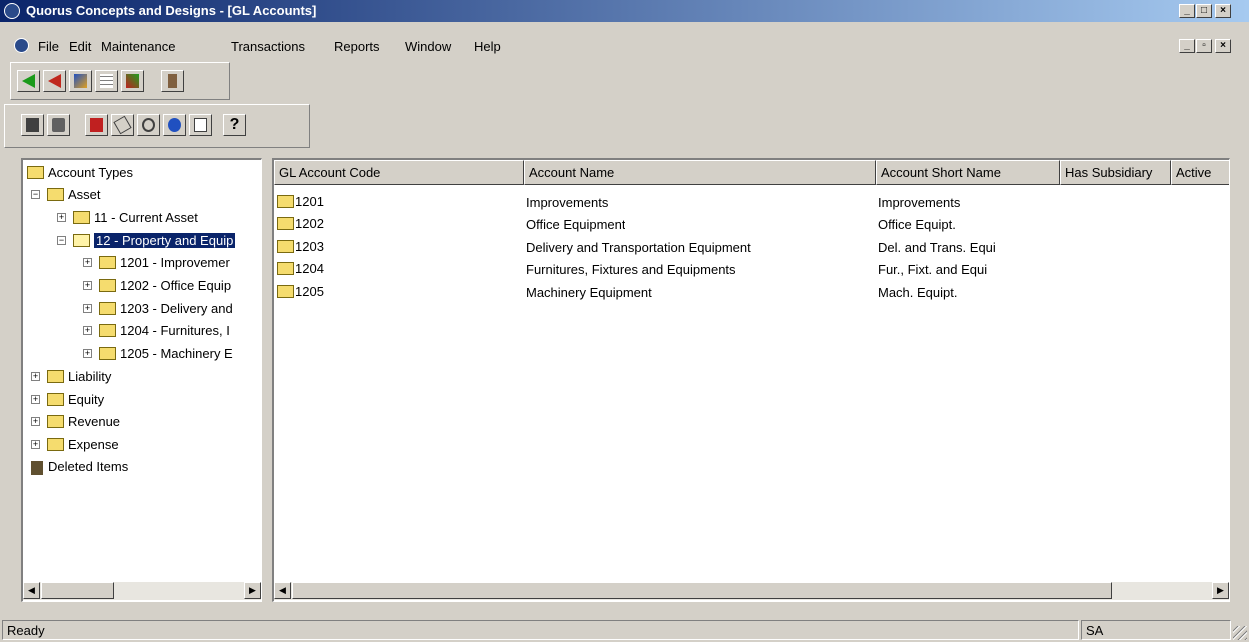 The height and width of the screenshot is (642, 1249). What do you see at coordinates (142, 591) in the screenshot?
I see `tree-horizontal-scrollbar: ◀ ▶` at bounding box center [142, 591].